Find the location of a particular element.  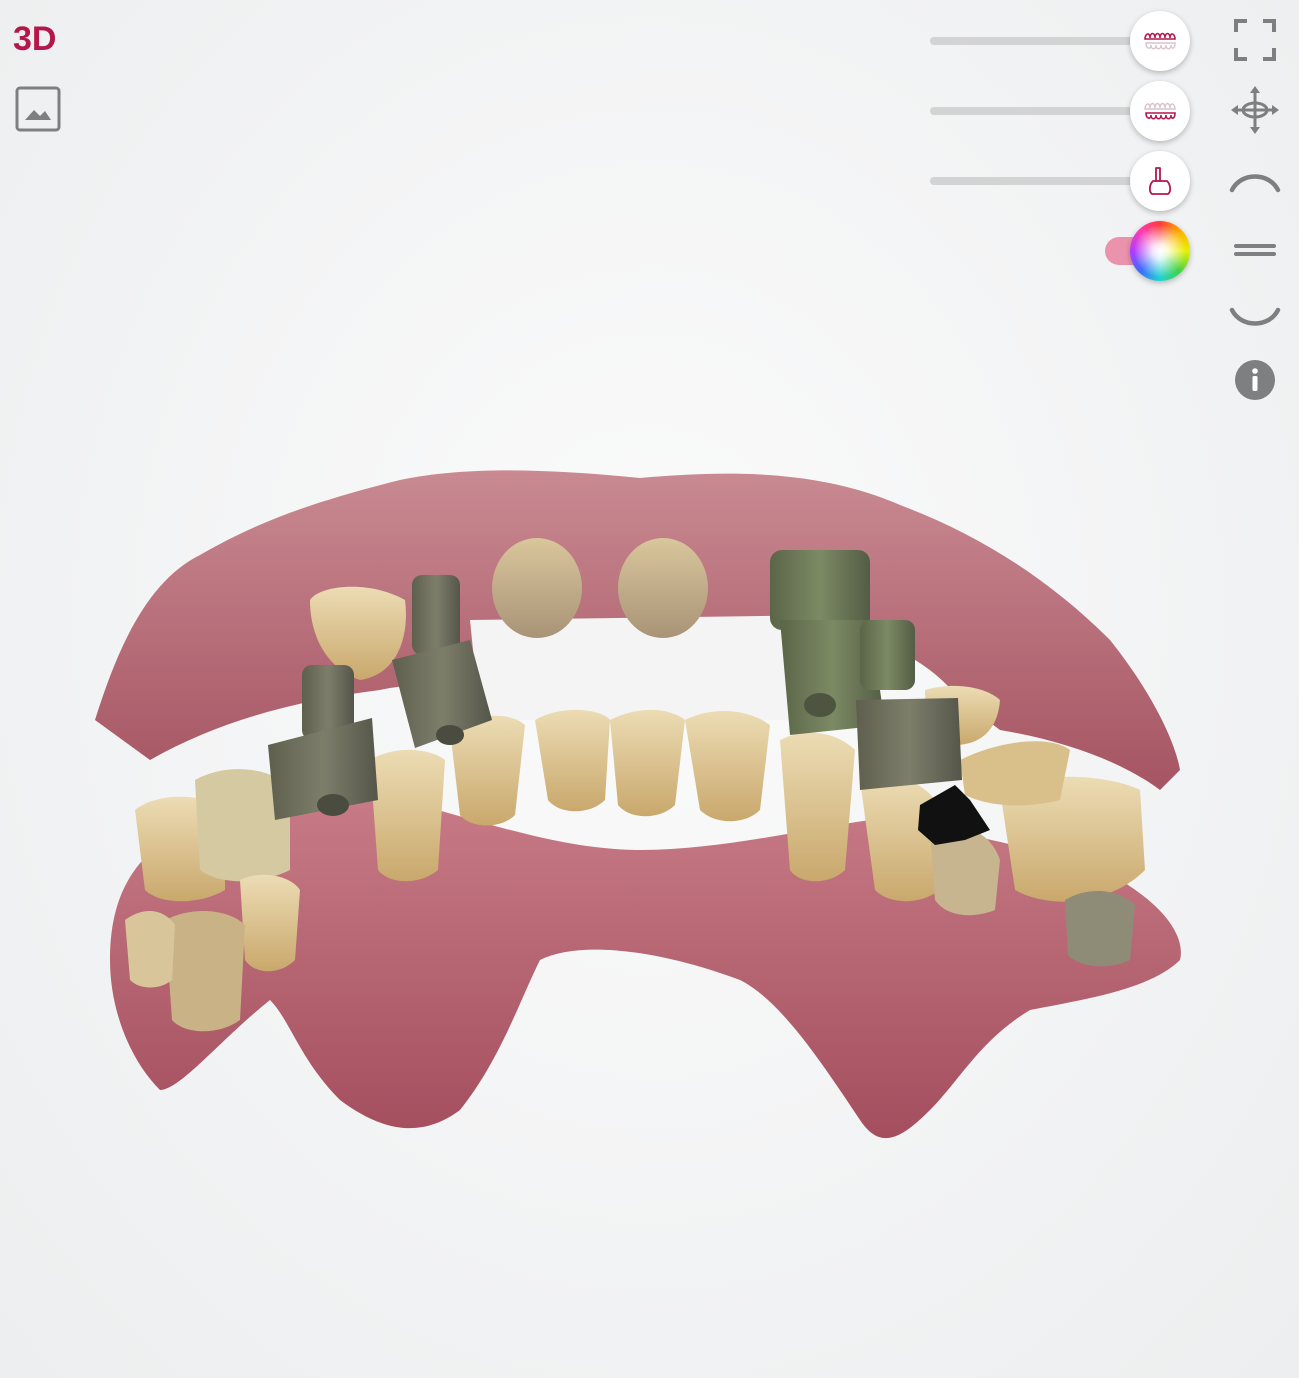

lower-view-button is located at coordinates (1255, 318).